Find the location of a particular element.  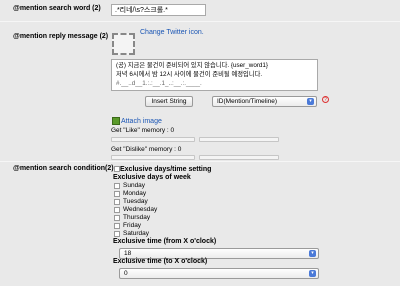

from-time-label: Exclusive time (from X o'clock) is located at coordinates (165, 241).